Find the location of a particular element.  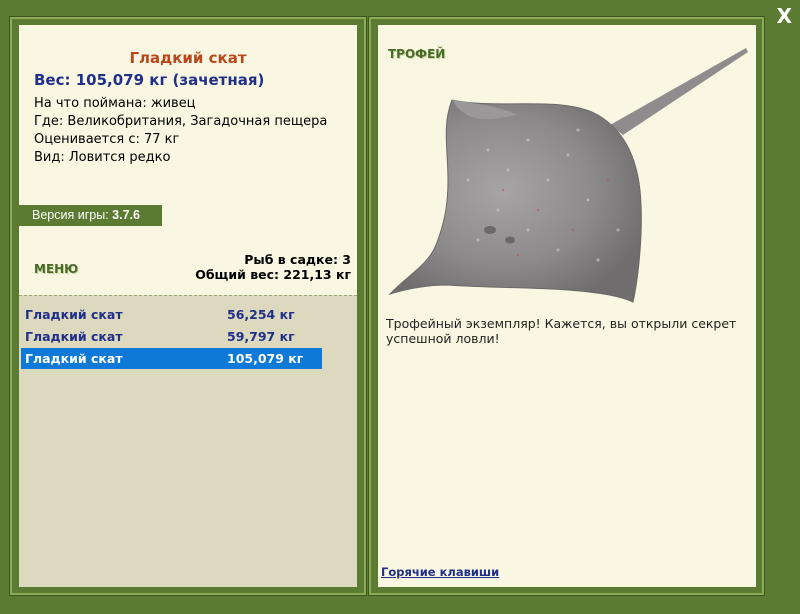

keepnet-total: Общий вес: 221,13 кг is located at coordinates (273, 274).